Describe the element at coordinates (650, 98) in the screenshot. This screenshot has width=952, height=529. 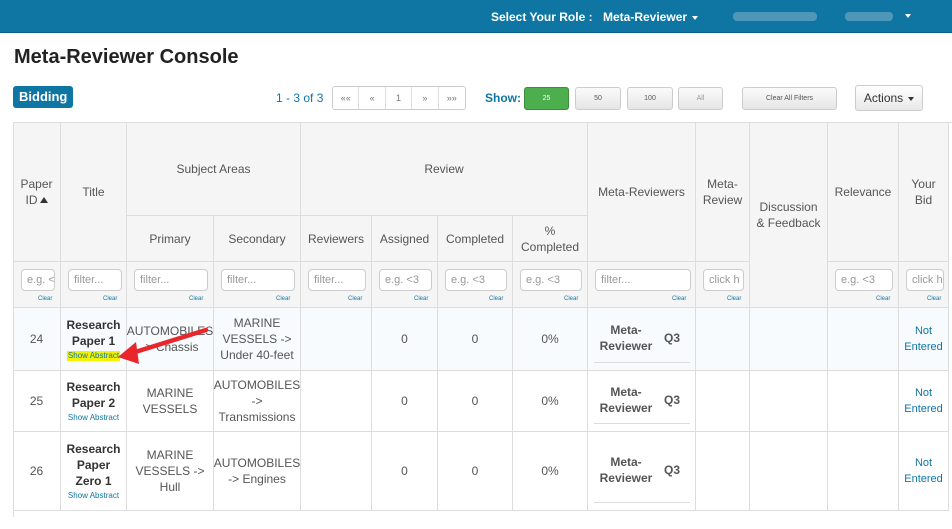
I see `show-100-button: 100` at that location.